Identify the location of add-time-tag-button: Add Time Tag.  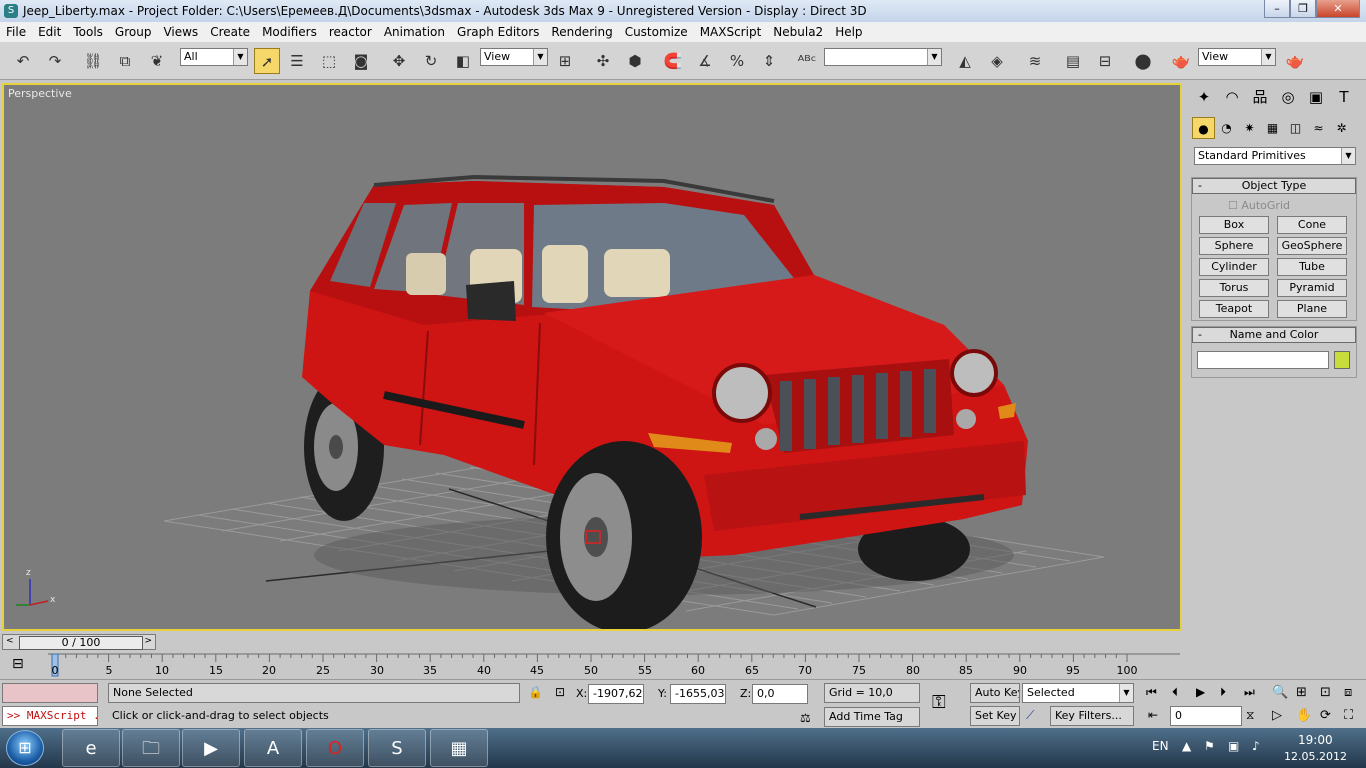
(872, 717).